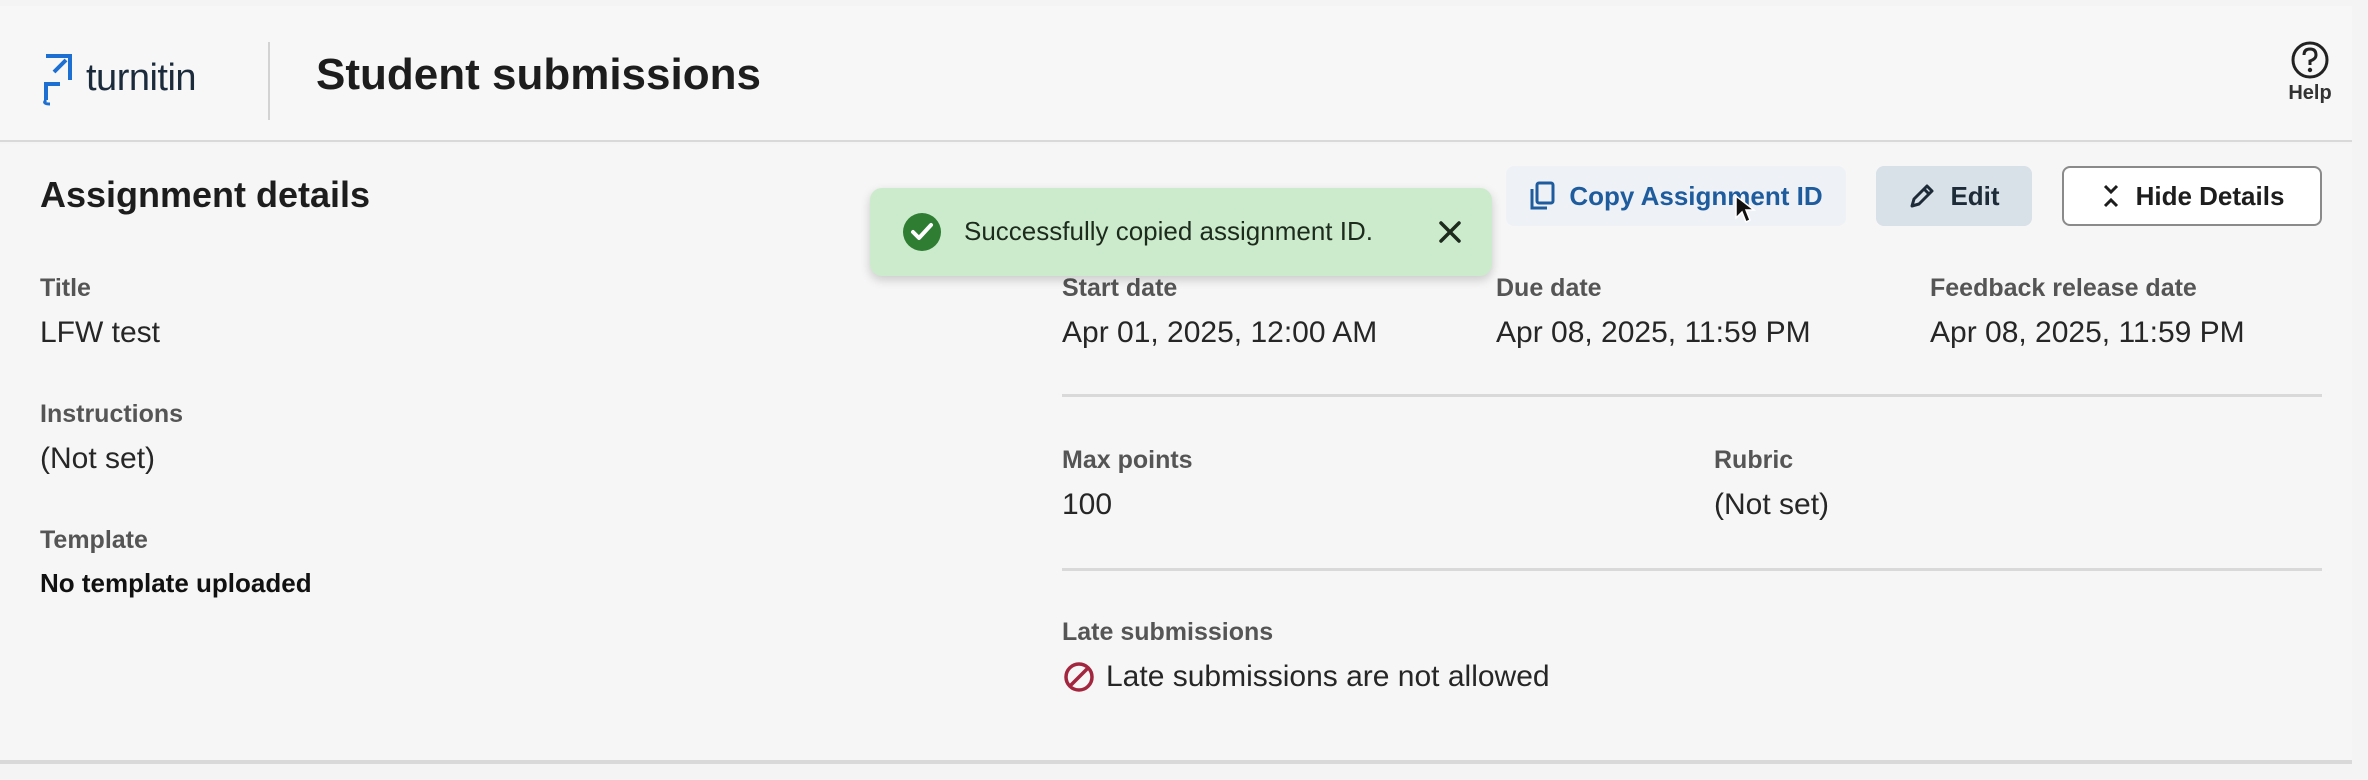 The height and width of the screenshot is (780, 2368). Describe the element at coordinates (141, 77) in the screenshot. I see `brand-name: turnitin` at that location.